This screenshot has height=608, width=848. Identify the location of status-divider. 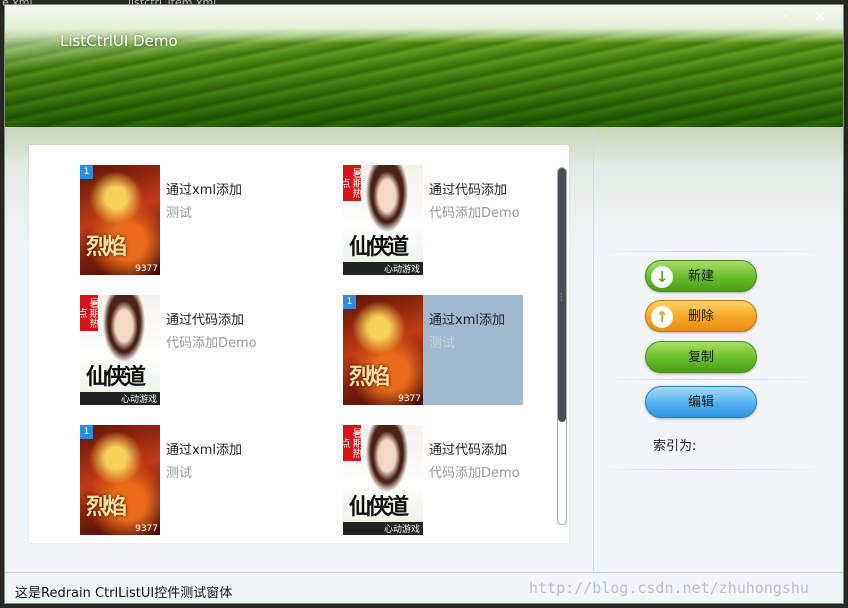
(424, 572).